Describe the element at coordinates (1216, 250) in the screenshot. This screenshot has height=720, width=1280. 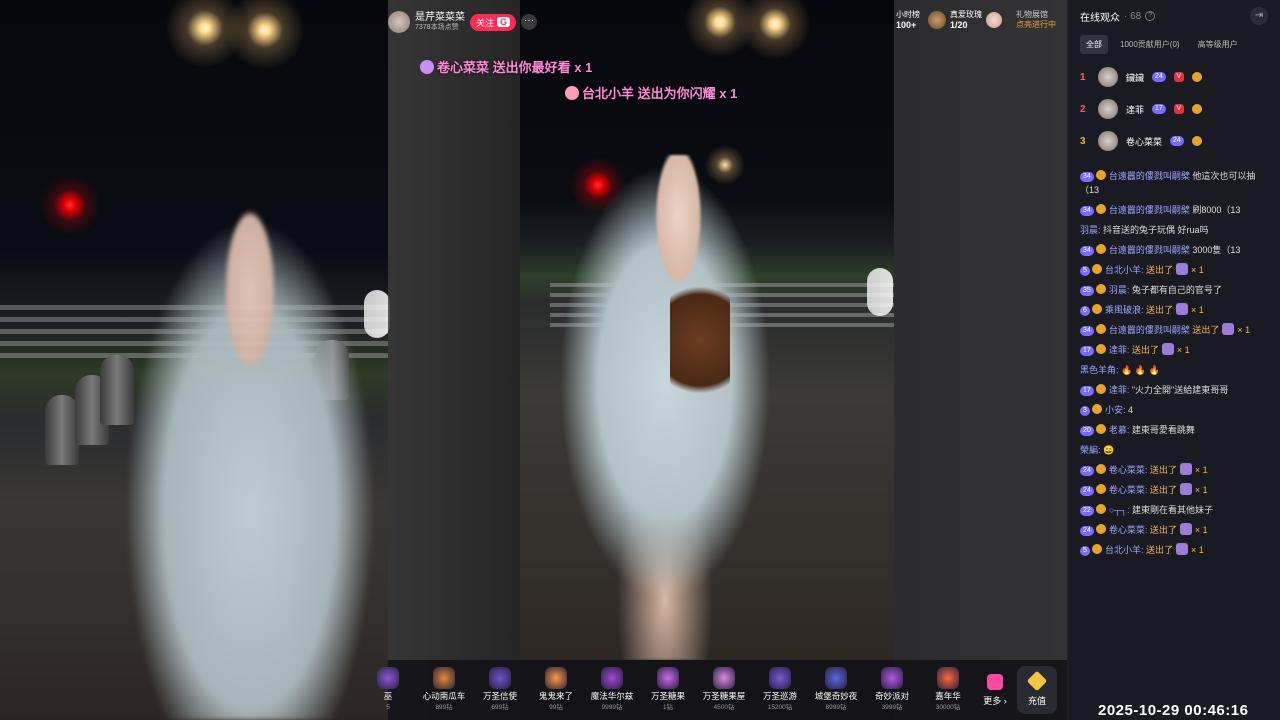
I see `chat-text: 3000隻（13` at that location.